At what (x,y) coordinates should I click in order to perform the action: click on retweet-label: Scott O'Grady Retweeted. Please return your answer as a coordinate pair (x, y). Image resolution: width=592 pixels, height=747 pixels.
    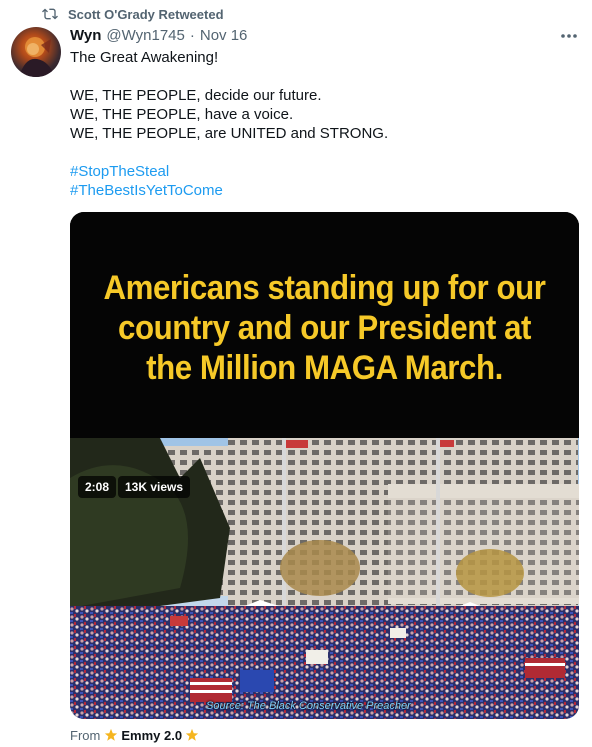
    Looking at the image, I should click on (146, 14).